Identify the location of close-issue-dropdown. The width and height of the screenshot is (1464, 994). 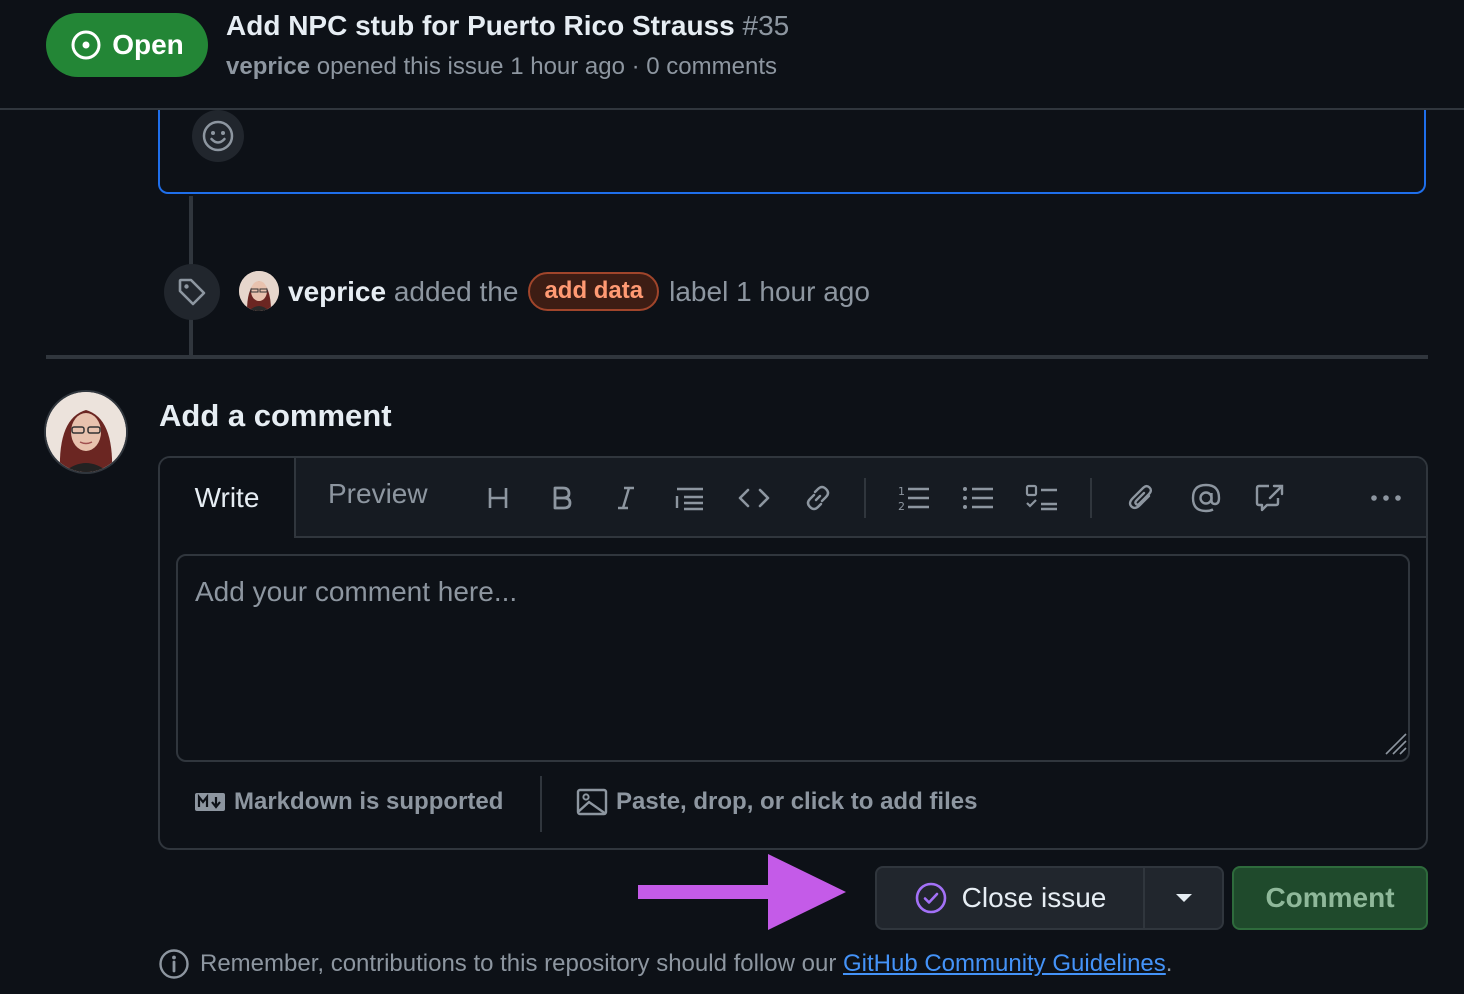
(1183, 898).